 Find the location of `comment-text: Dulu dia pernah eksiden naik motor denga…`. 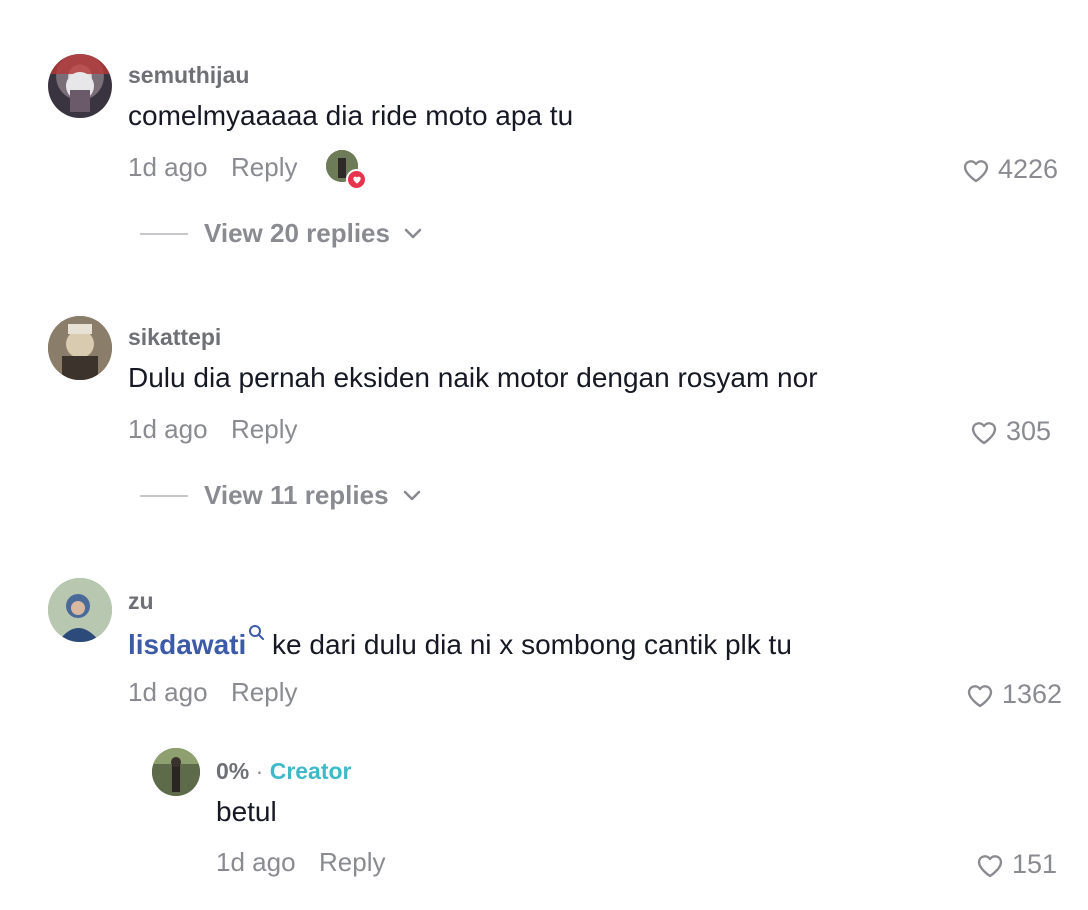

comment-text: Dulu dia pernah eksiden naik motor denga… is located at coordinates (473, 377).